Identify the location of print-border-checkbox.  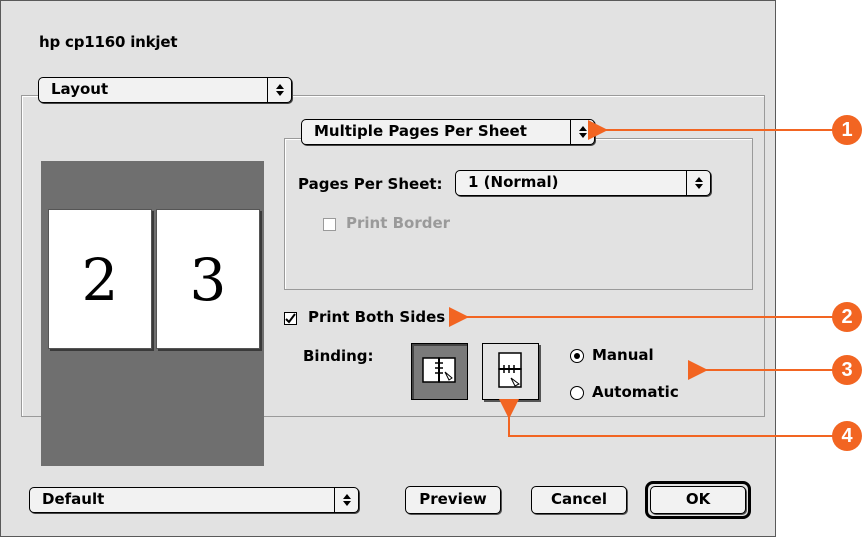
(329, 224).